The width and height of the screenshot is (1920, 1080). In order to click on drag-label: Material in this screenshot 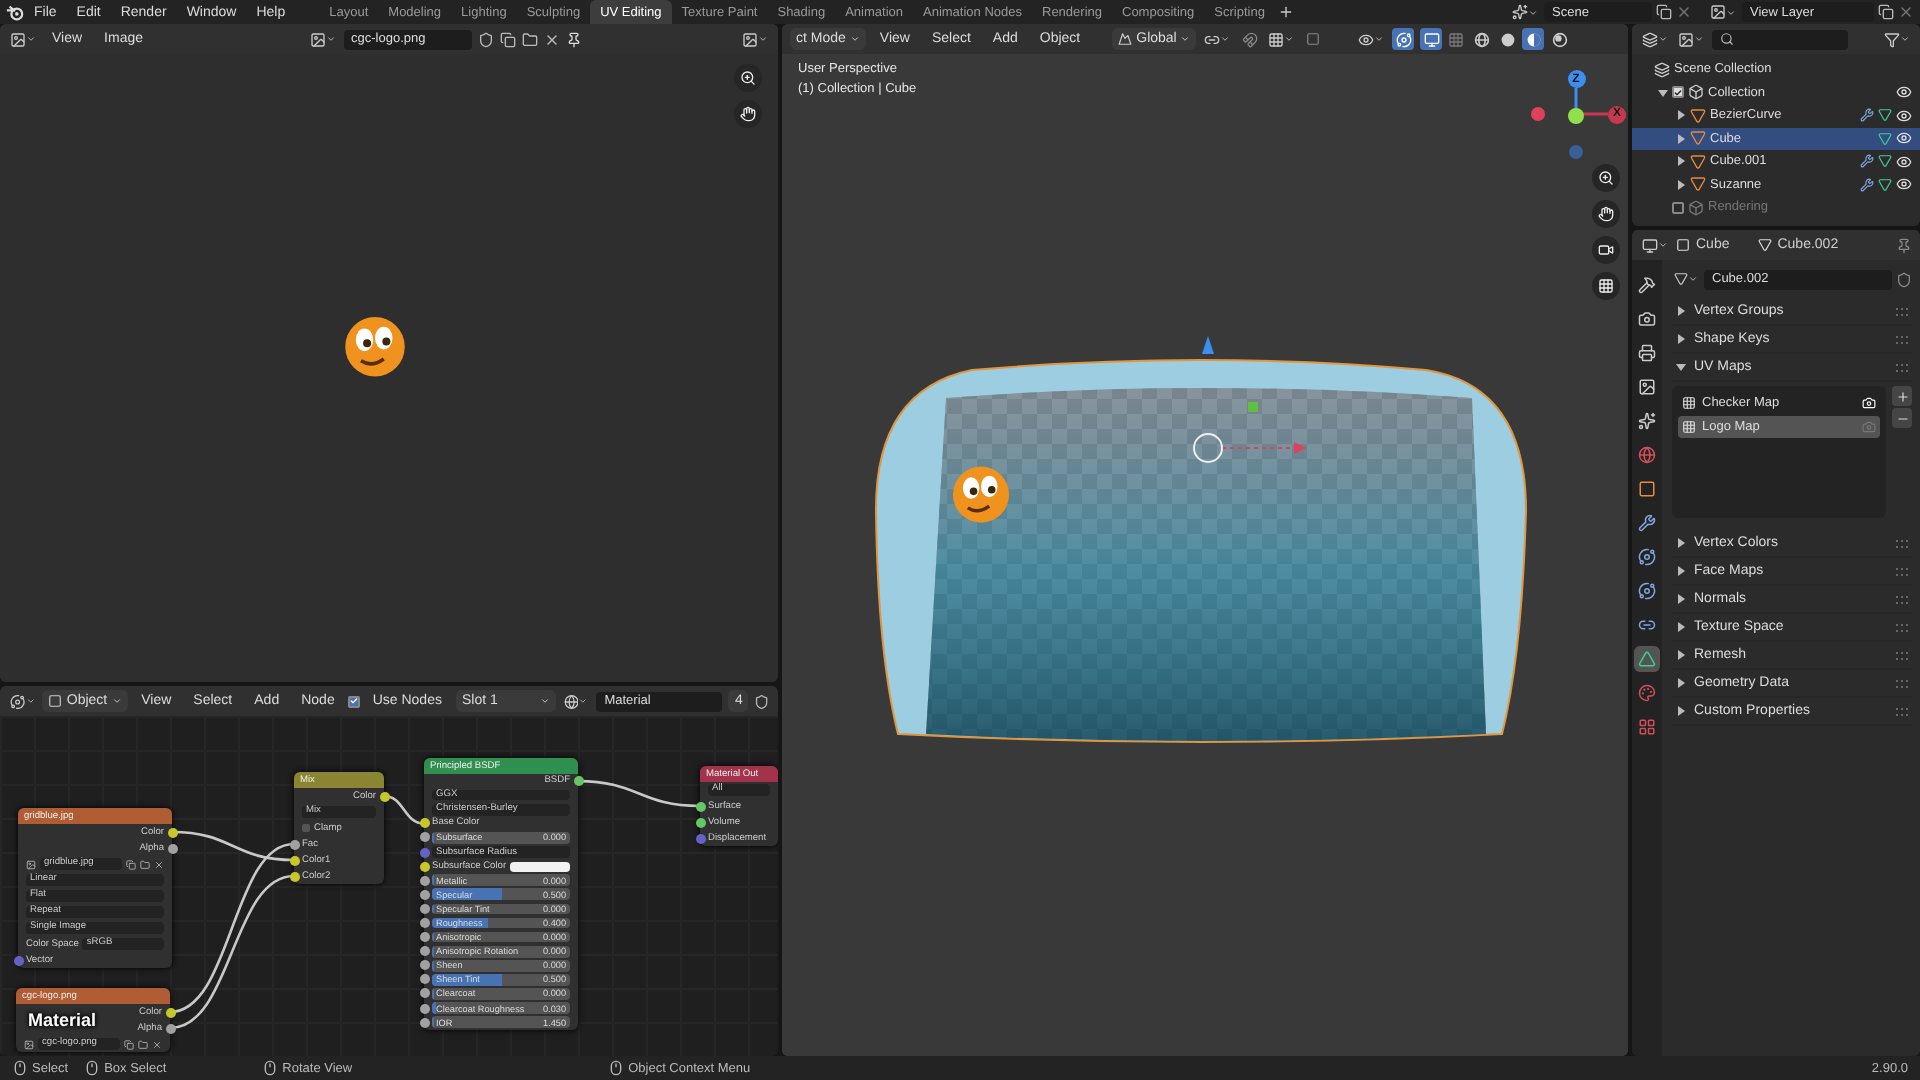, I will do `click(62, 1020)`.